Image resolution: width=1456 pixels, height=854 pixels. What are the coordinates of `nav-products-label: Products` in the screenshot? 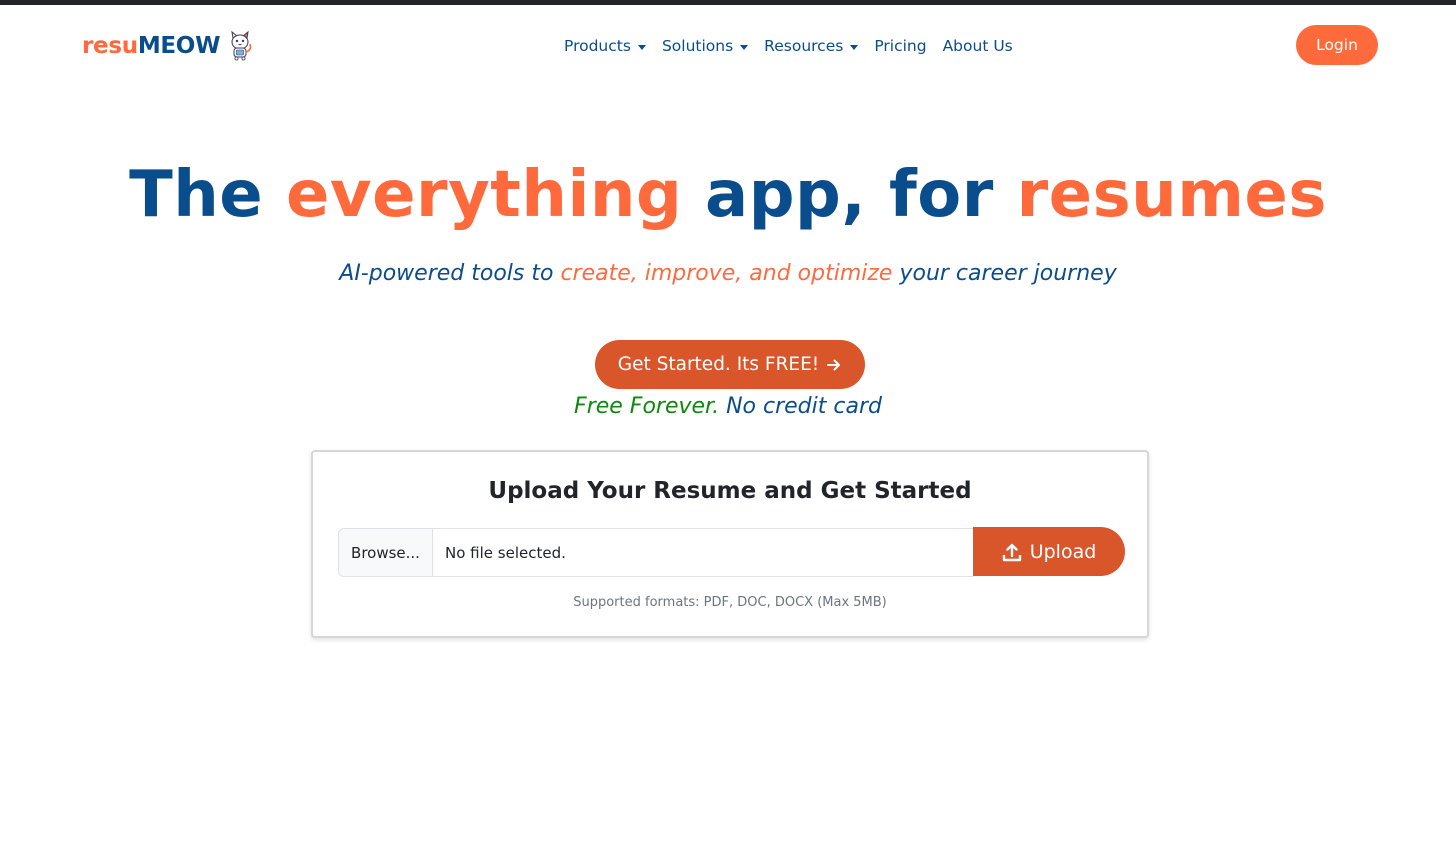 It's located at (597, 46).